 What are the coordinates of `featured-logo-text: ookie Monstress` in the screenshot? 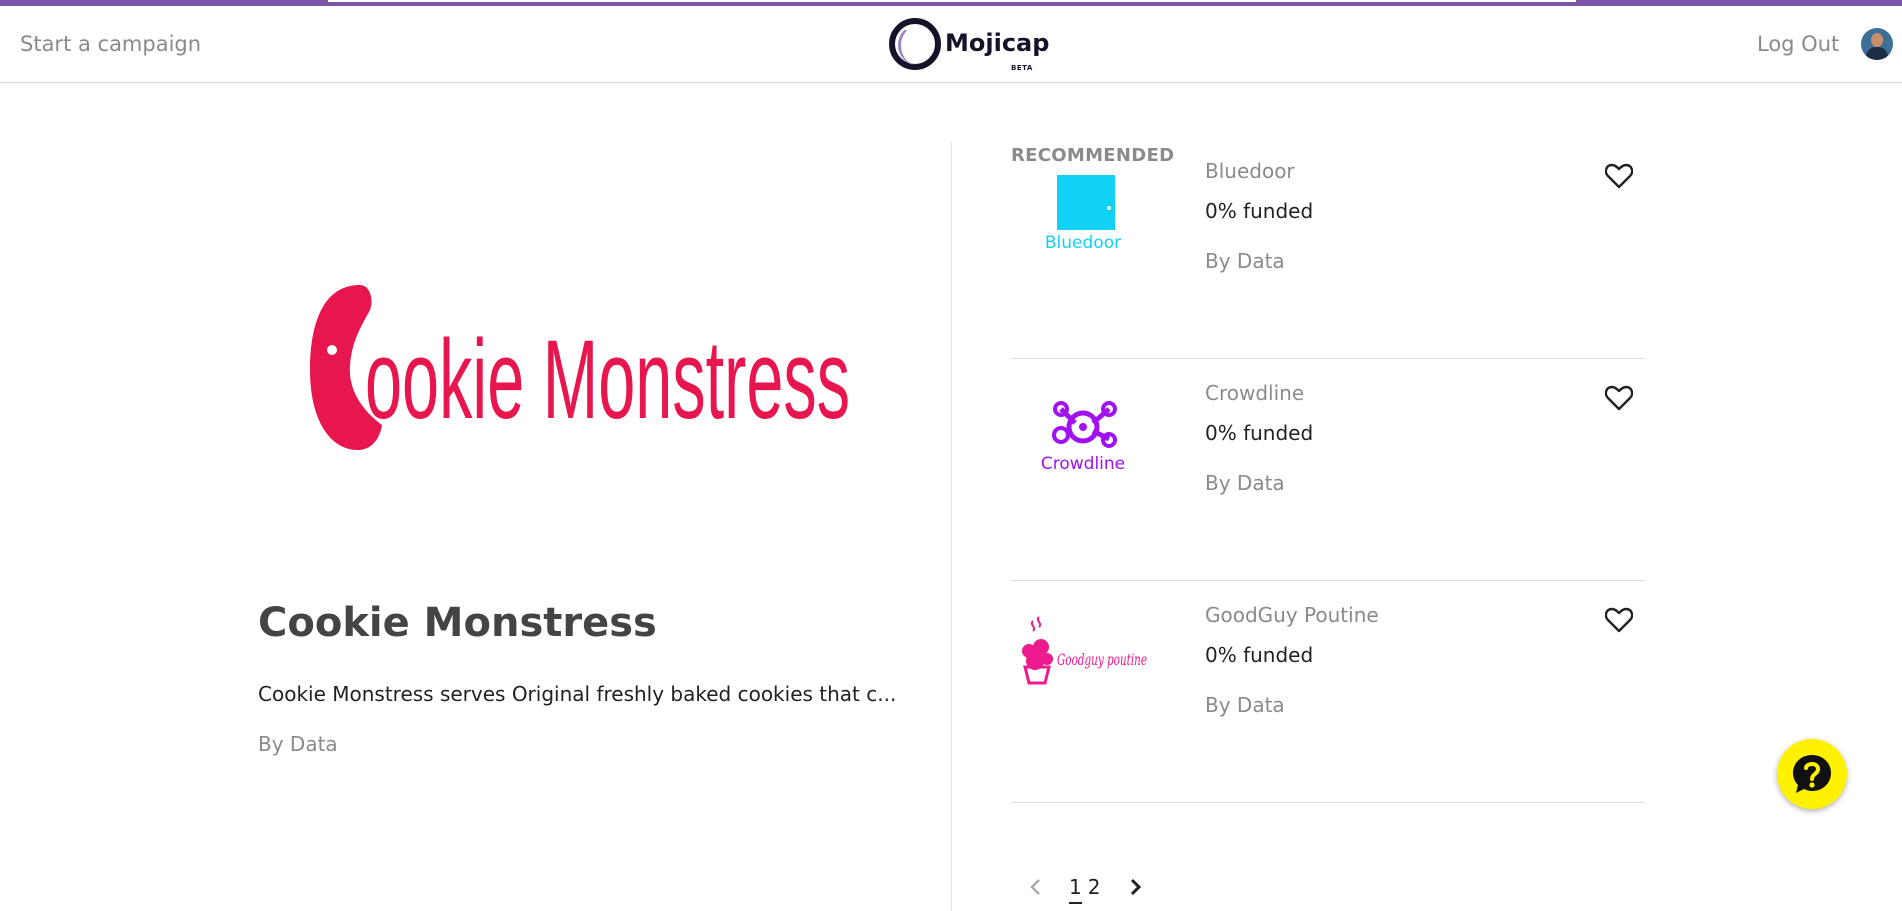 It's located at (607, 379).